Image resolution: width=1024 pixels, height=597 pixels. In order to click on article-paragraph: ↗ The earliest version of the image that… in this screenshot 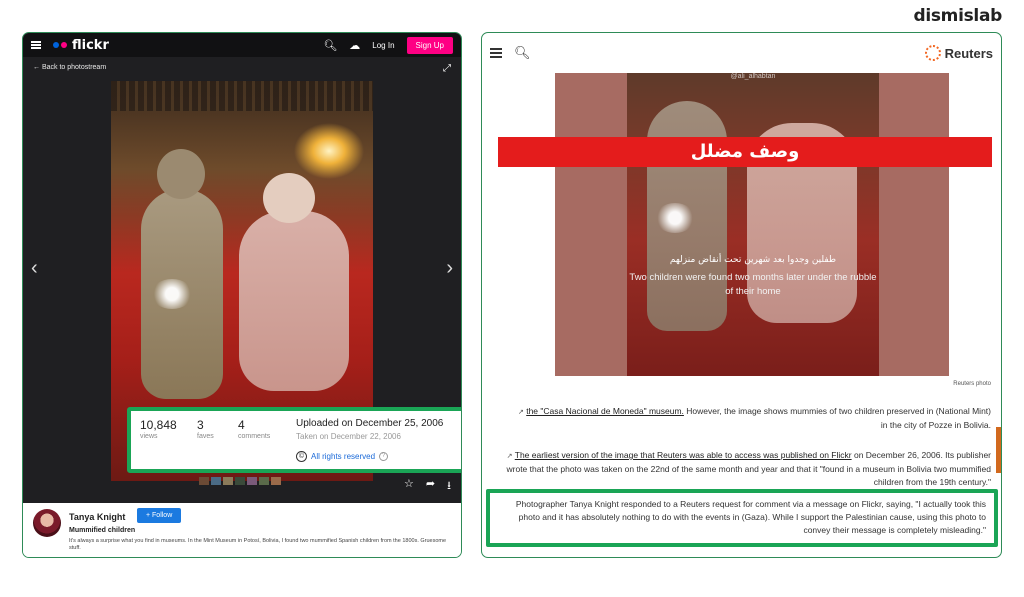, I will do `click(741, 468)`.